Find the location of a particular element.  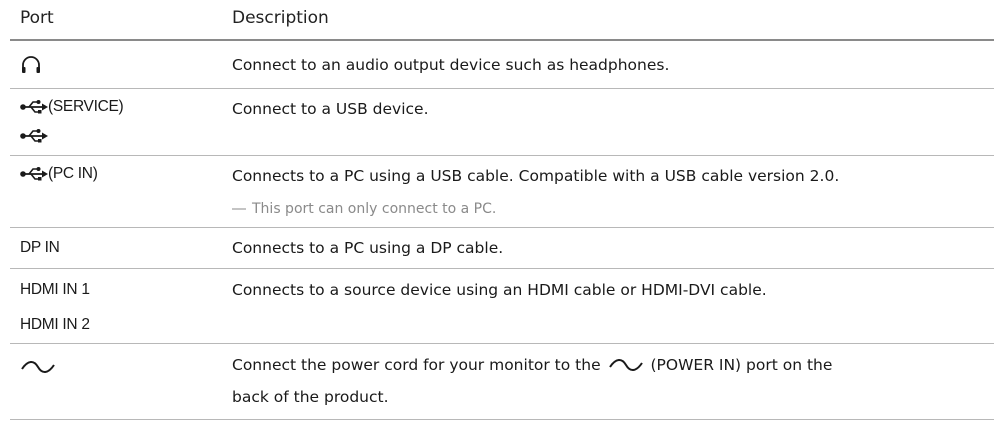

hdmi-in-1-label: HDMI IN 1 is located at coordinates (55, 289).